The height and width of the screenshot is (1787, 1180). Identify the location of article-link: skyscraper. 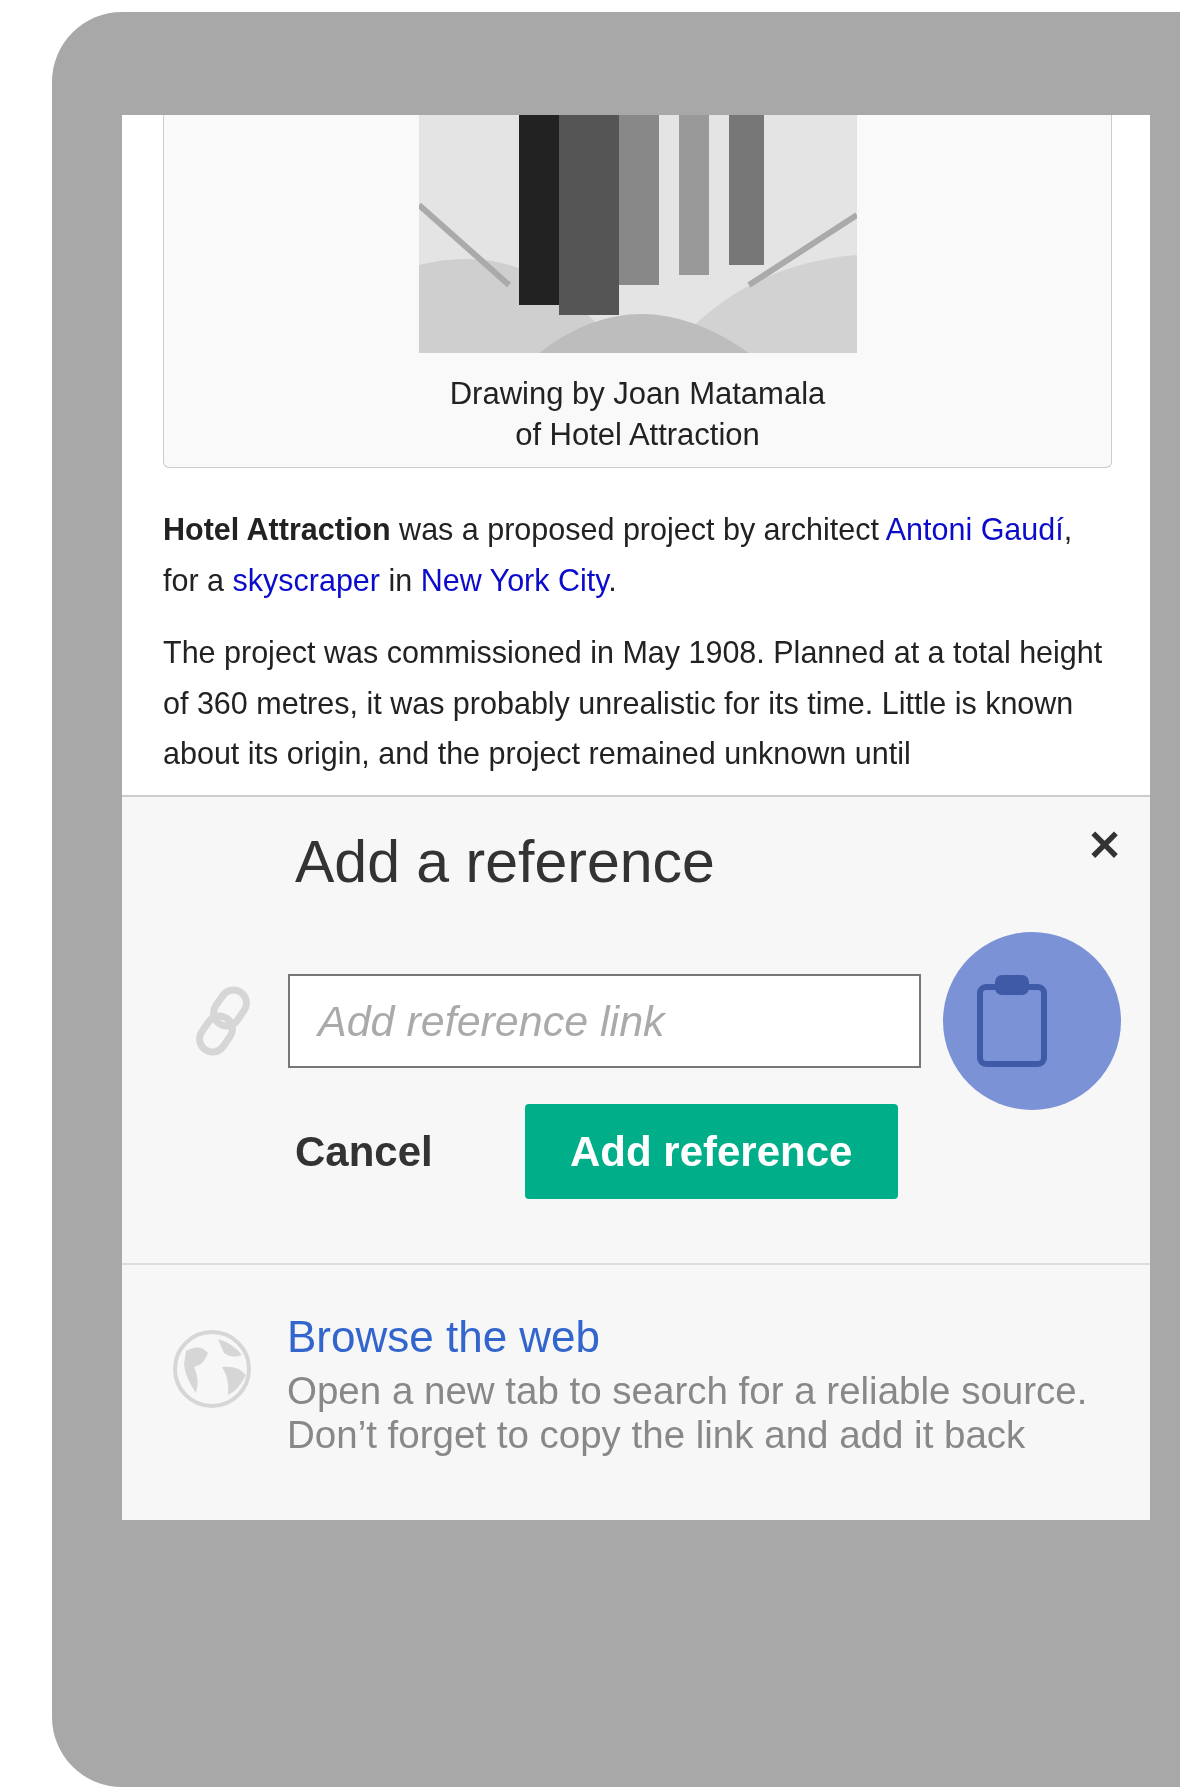
(306, 579).